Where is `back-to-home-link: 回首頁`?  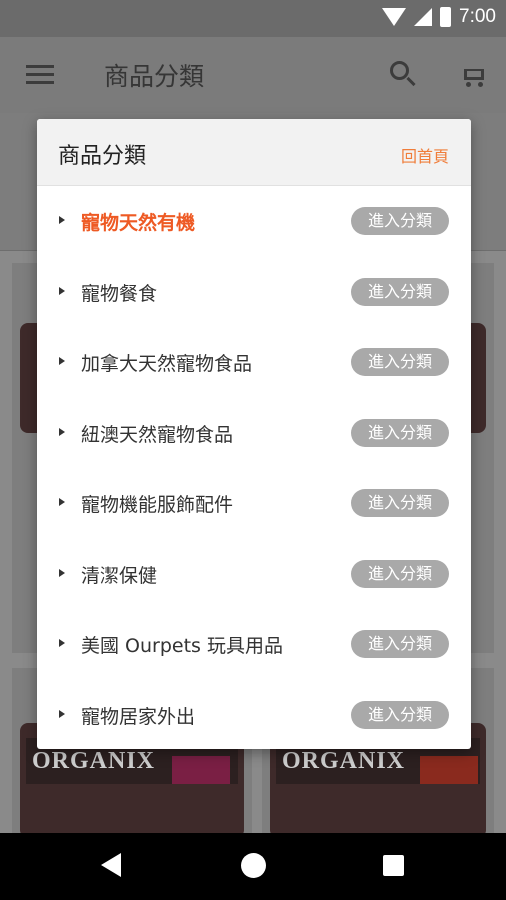 back-to-home-link: 回首頁 is located at coordinates (425, 155).